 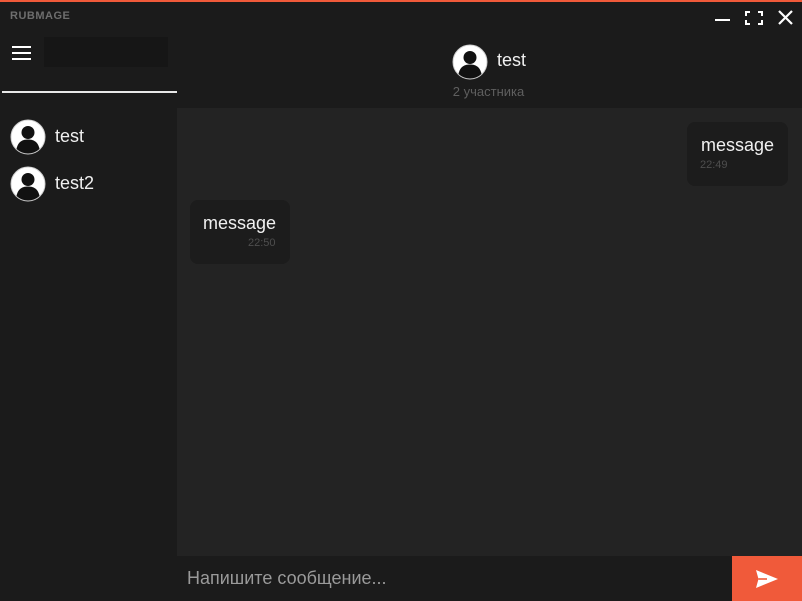 I want to click on chat-name: test2, so click(x=75, y=183).